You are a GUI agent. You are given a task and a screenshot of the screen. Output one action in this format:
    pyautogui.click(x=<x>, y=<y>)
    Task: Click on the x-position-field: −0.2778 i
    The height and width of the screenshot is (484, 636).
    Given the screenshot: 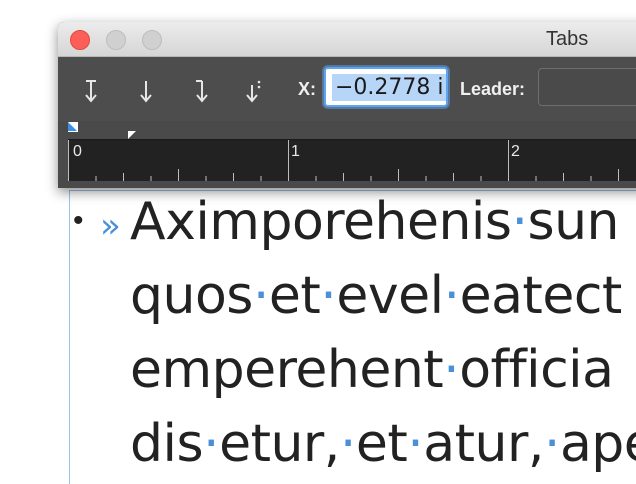 What is the action you would take?
    pyautogui.click(x=386, y=87)
    